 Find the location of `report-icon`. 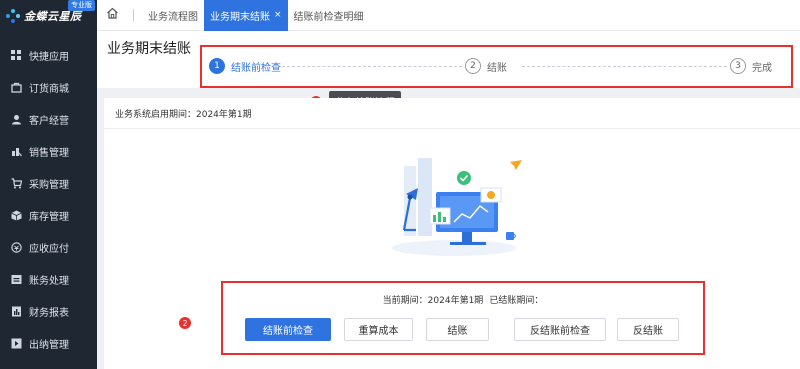

report-icon is located at coordinates (16, 311).